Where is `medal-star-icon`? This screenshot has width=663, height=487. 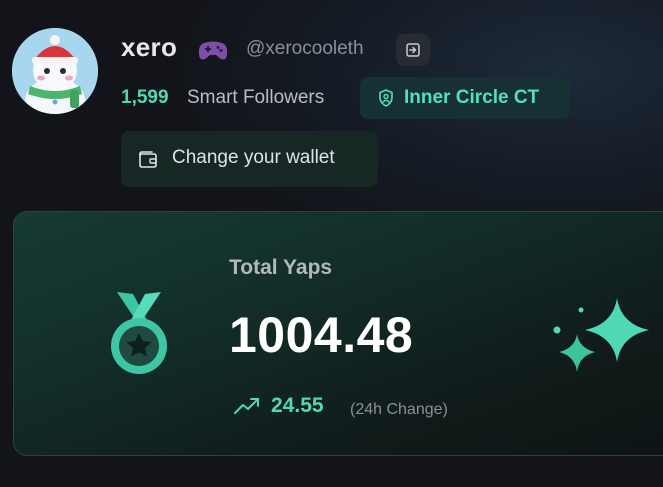 medal-star-icon is located at coordinates (139, 334).